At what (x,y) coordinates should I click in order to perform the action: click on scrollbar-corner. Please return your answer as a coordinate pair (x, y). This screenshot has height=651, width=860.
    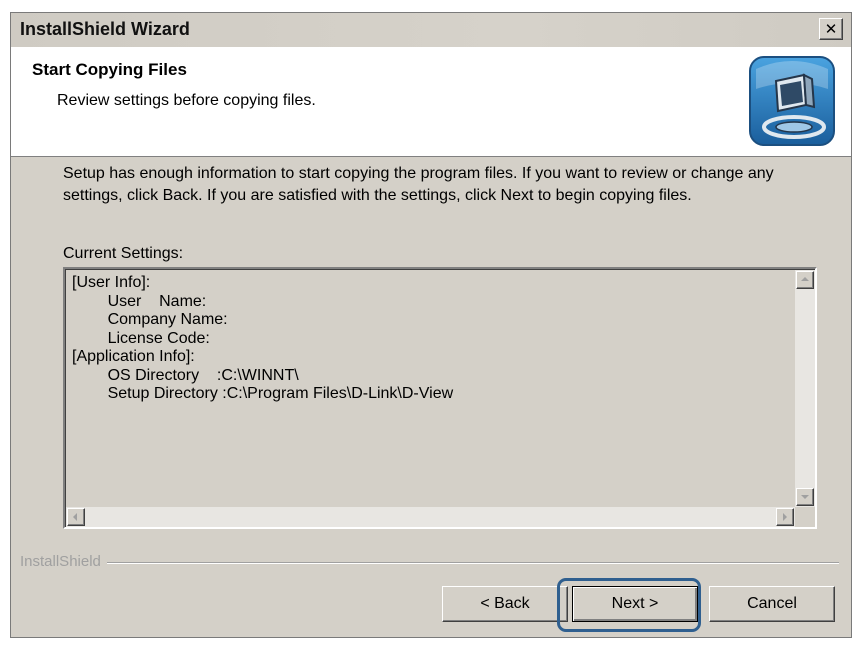
    Looking at the image, I should click on (805, 517).